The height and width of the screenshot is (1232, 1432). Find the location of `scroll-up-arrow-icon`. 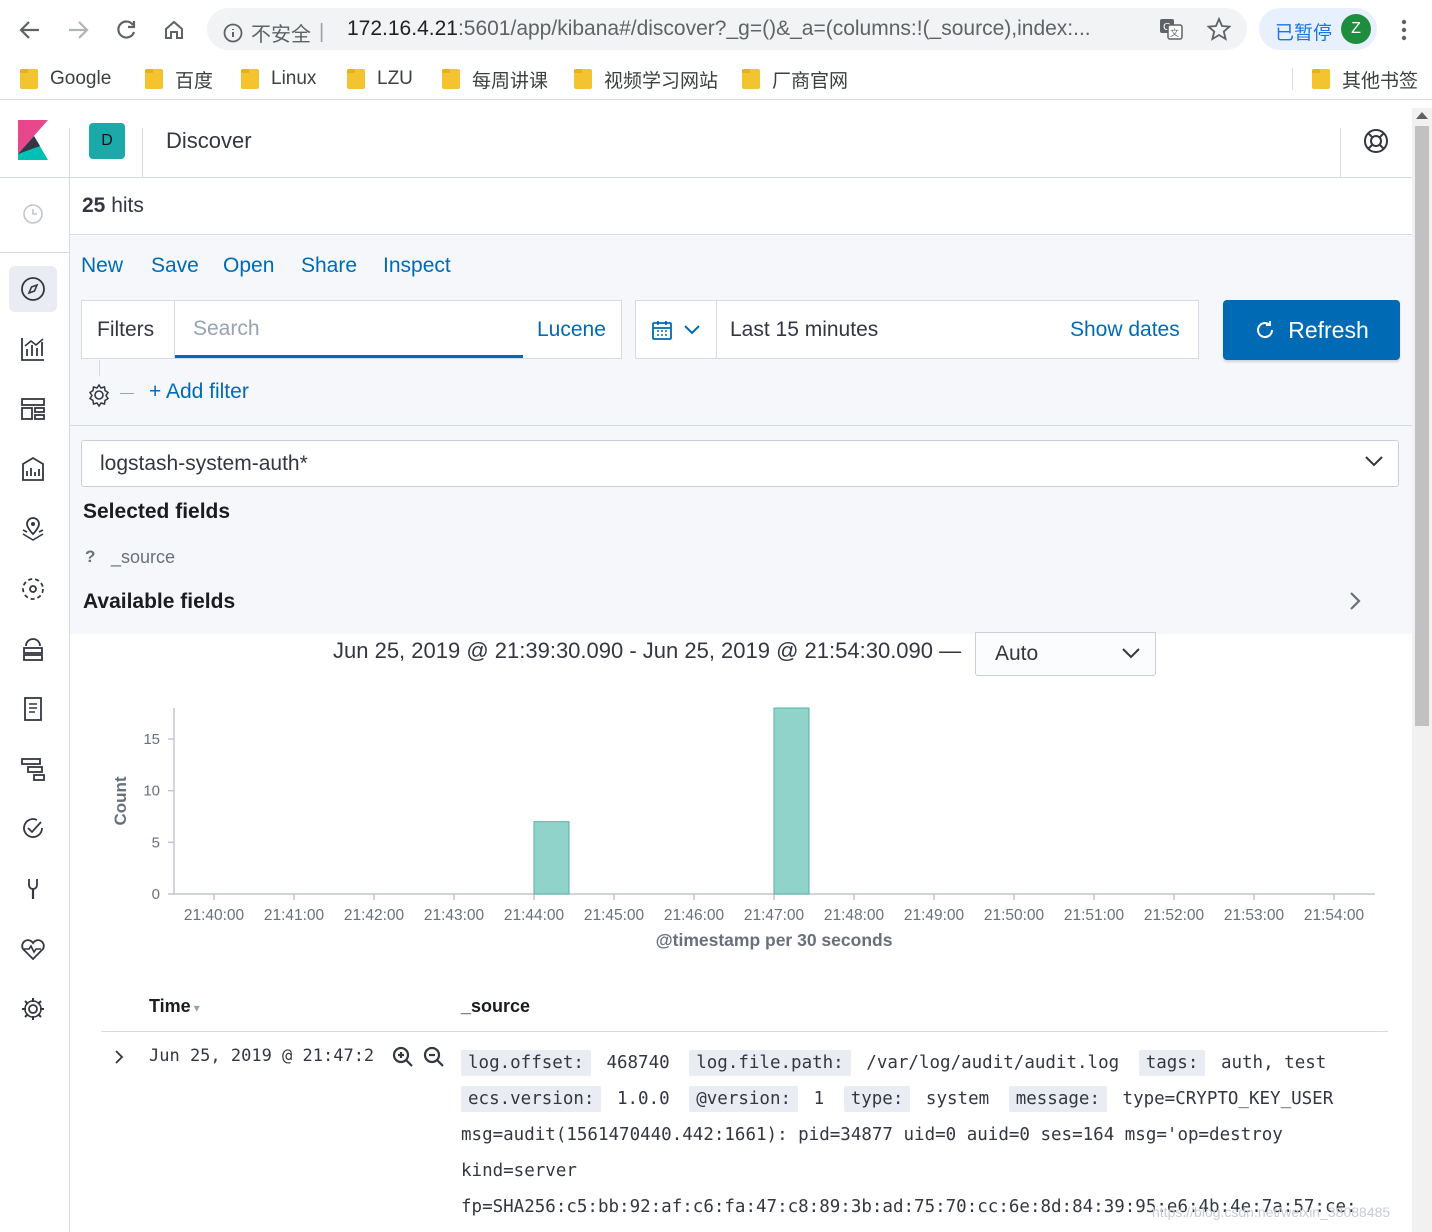

scroll-up-arrow-icon is located at coordinates (1422, 115).